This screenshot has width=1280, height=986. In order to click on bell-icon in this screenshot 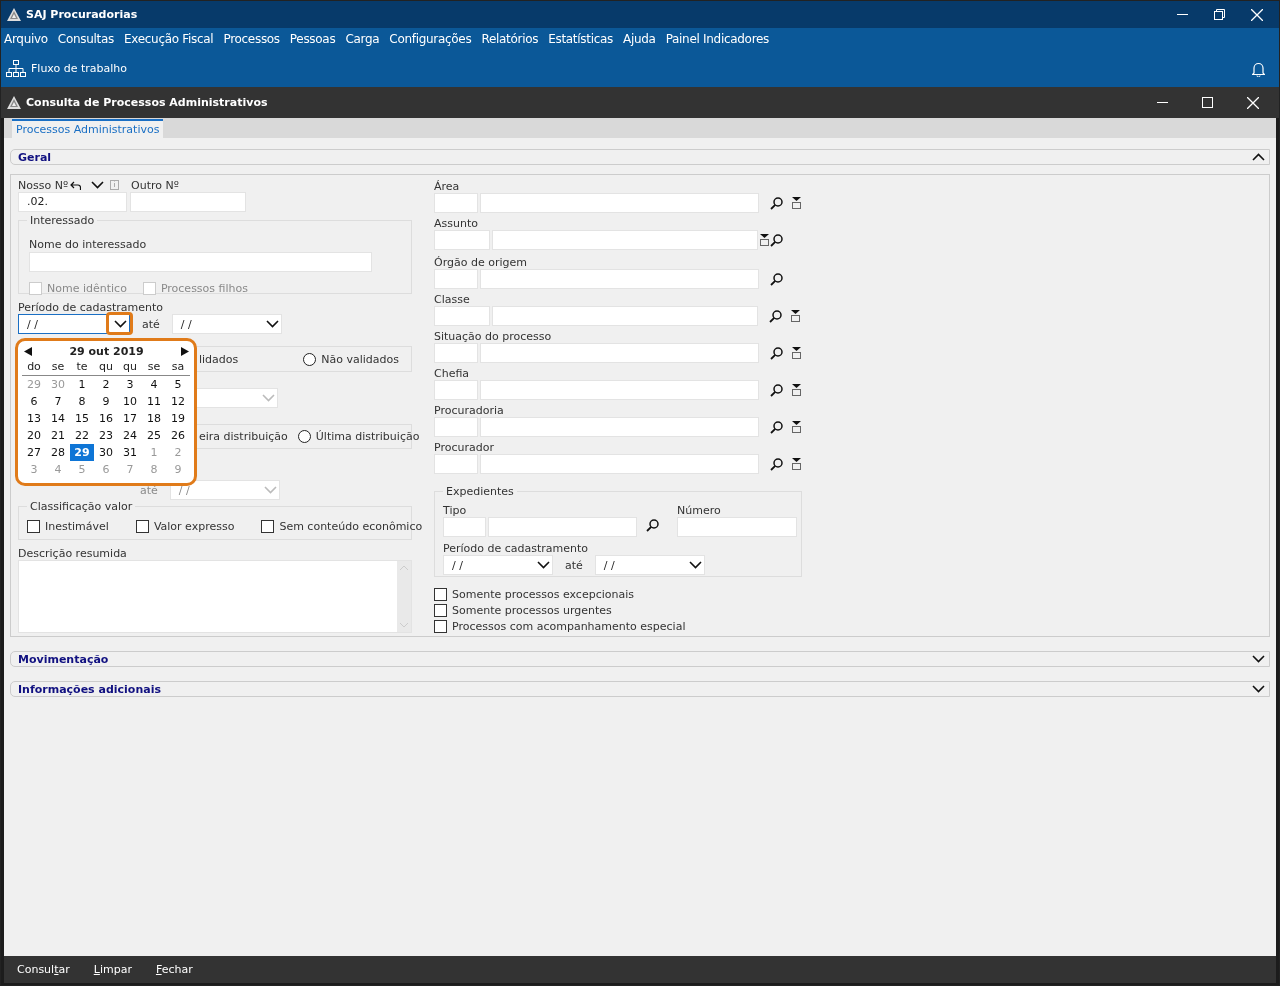, I will do `click(1258, 68)`.